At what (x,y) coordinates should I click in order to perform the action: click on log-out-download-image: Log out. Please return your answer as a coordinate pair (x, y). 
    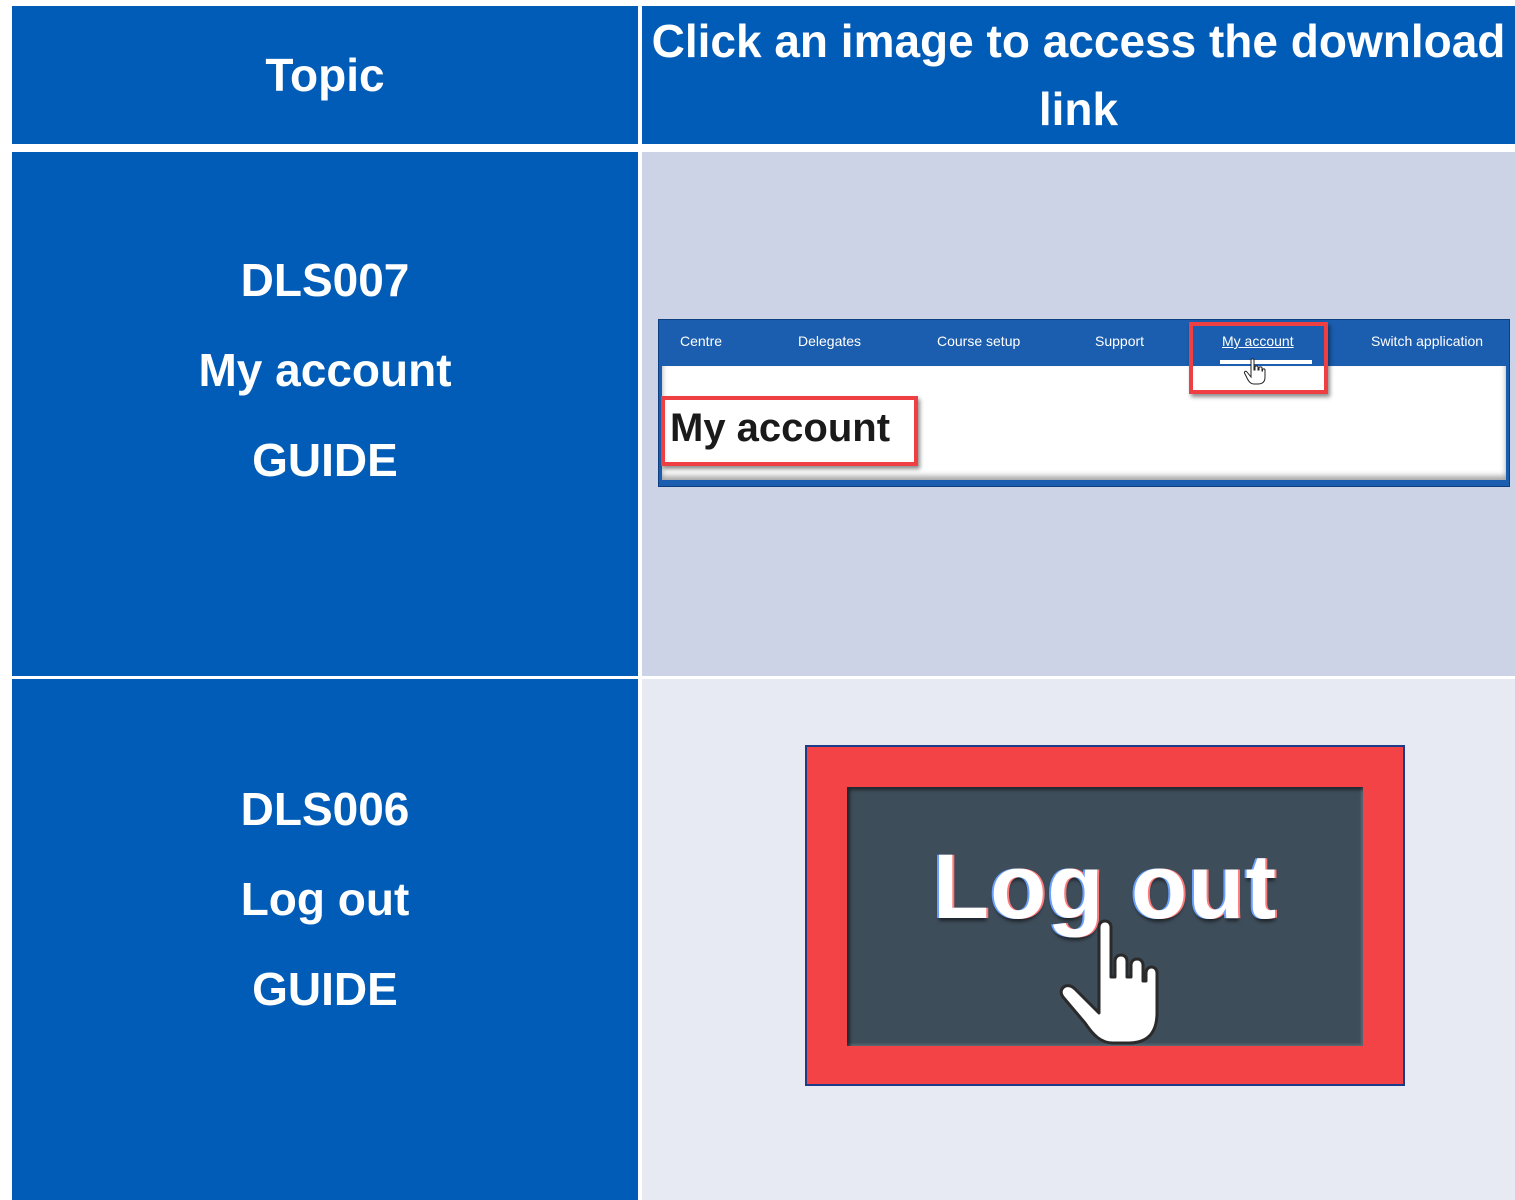
    Looking at the image, I should click on (1105, 915).